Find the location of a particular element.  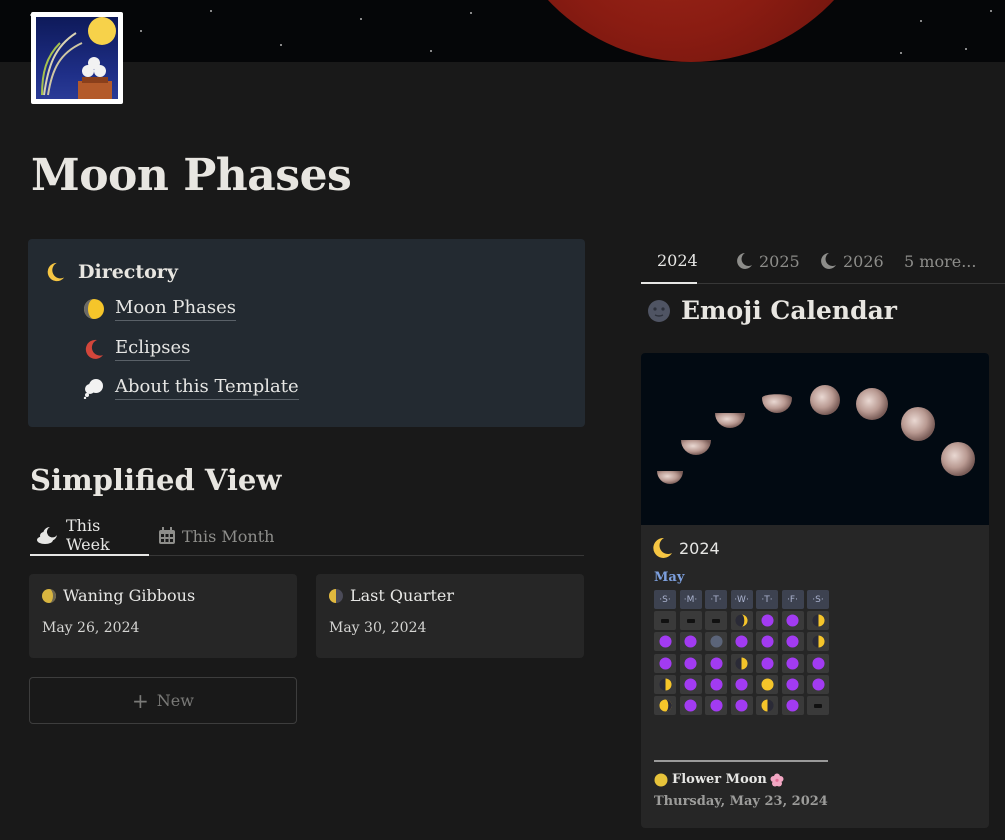

moon-viewing-icon is located at coordinates (78, 58).